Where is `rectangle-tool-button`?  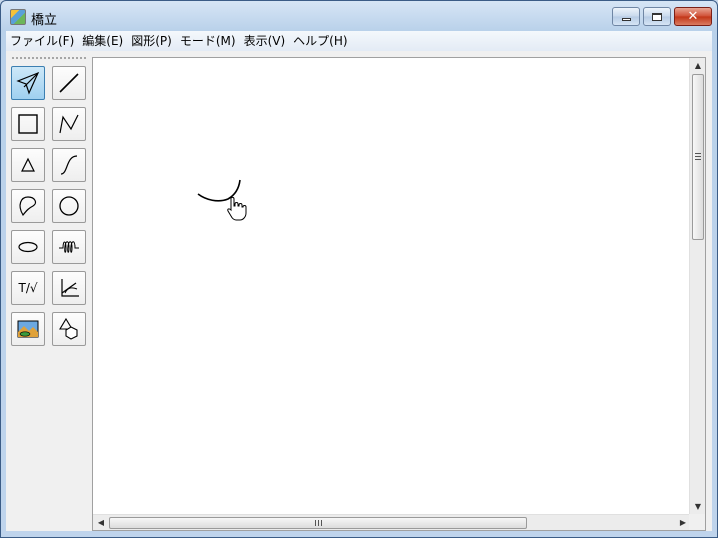 rectangle-tool-button is located at coordinates (28, 124).